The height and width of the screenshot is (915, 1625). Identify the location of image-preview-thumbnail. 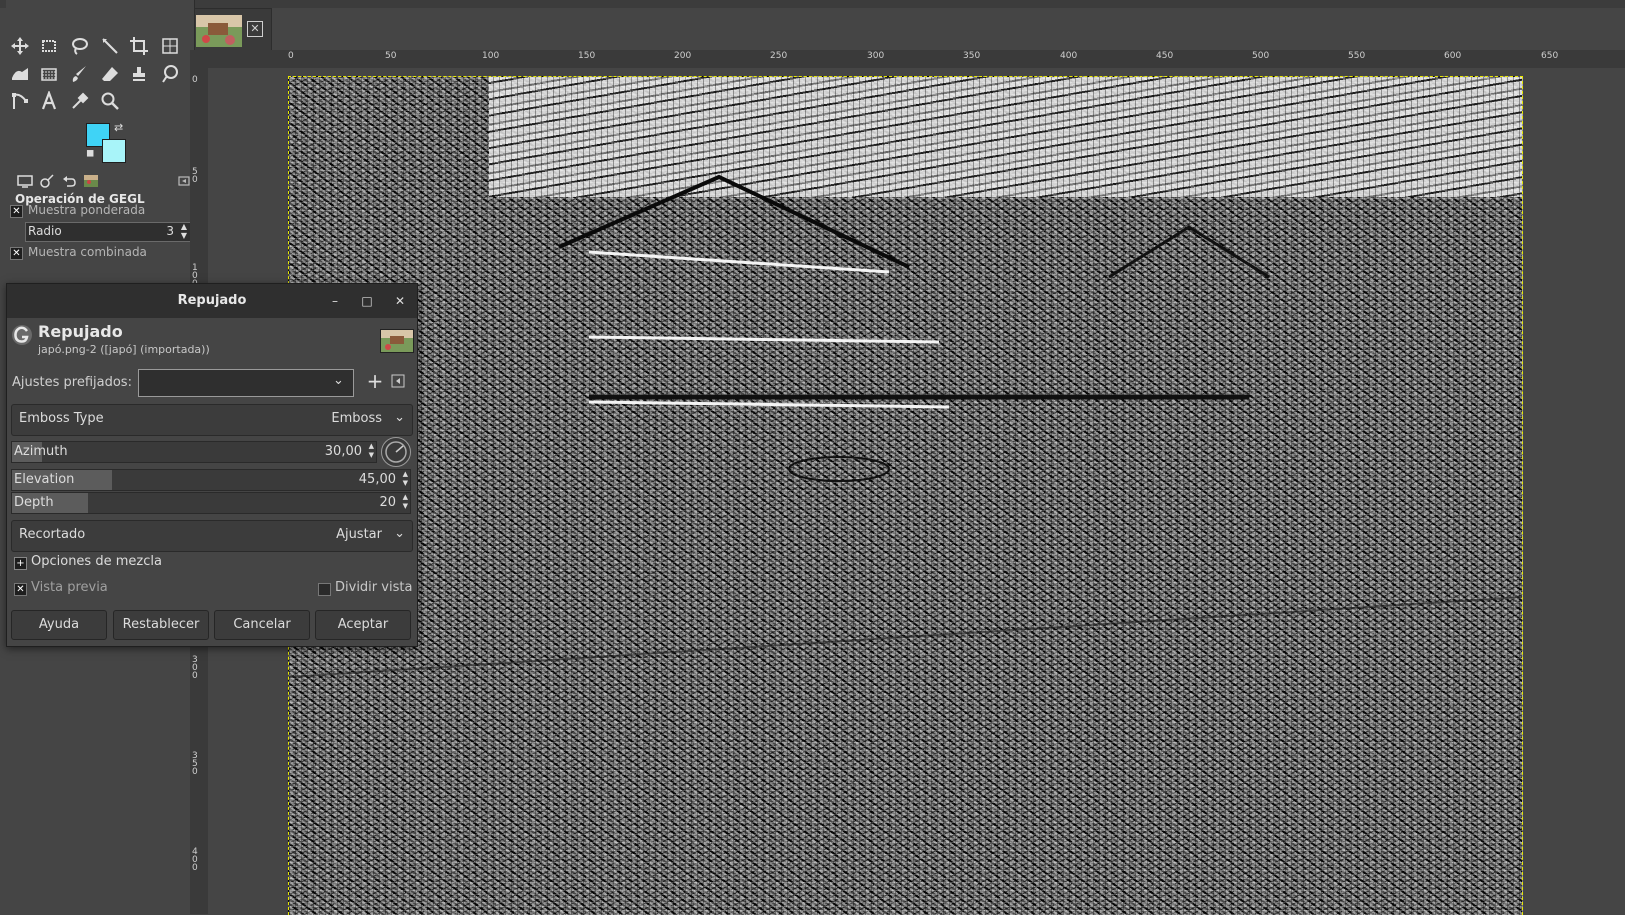
(397, 341).